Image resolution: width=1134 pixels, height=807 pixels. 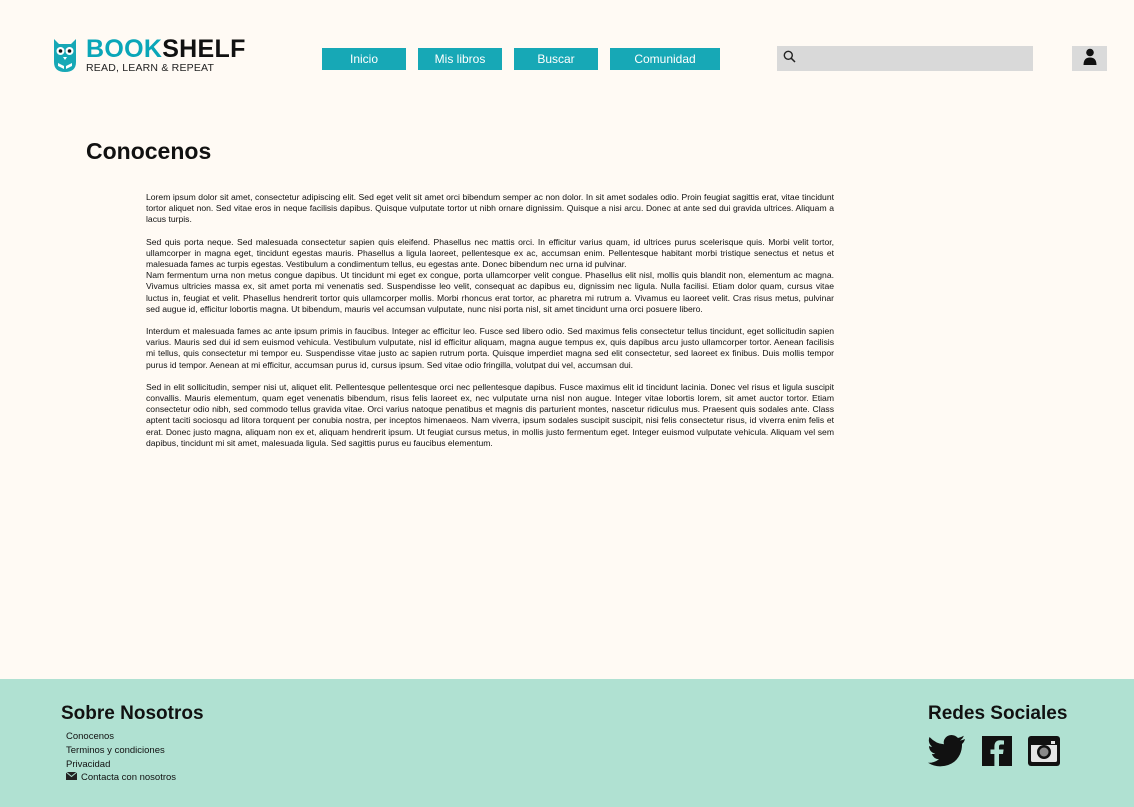 What do you see at coordinates (1044, 753) in the screenshot?
I see `instagram-icon` at bounding box center [1044, 753].